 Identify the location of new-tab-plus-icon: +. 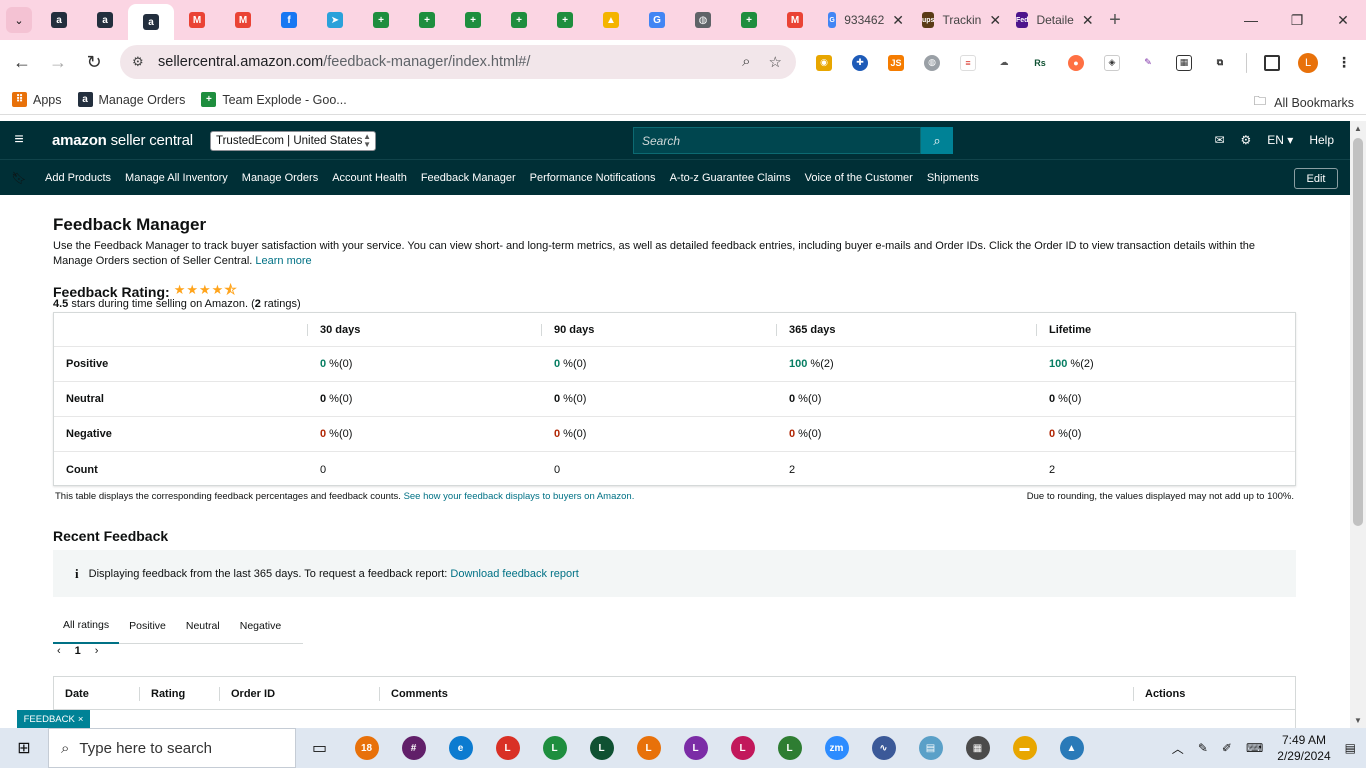
(1115, 20).